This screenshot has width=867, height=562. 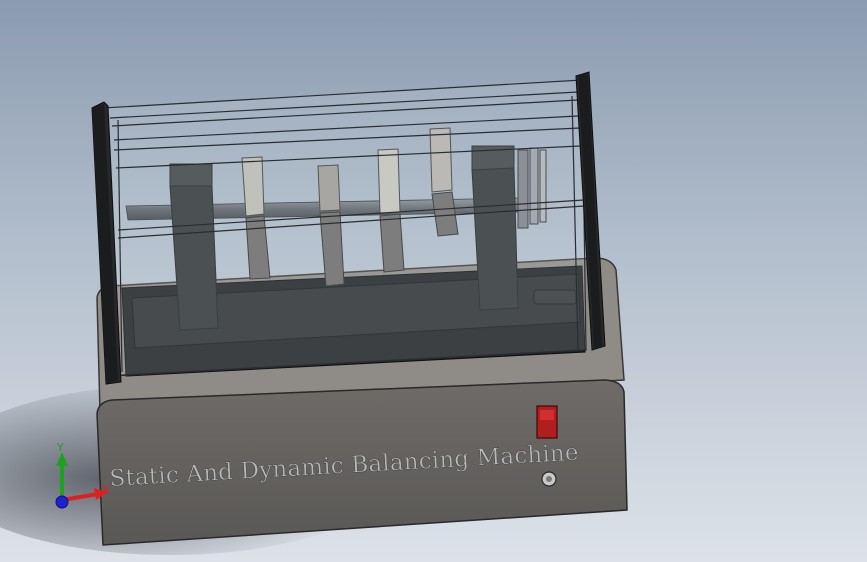 I want to click on axis-x-label: X, so click(x=106, y=490).